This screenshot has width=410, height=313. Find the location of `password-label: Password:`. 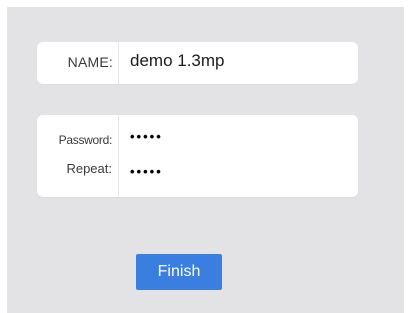

password-label: Password: is located at coordinates (85, 140).